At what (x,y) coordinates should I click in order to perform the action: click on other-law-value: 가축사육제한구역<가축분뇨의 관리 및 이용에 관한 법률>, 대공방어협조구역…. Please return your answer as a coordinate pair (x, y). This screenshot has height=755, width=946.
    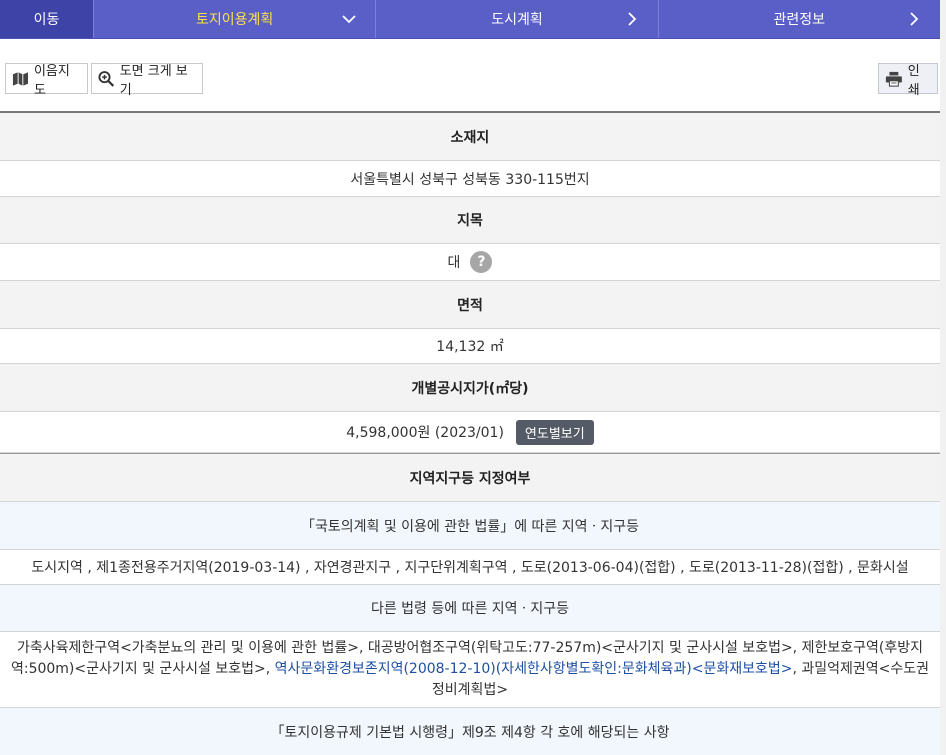
    Looking at the image, I should click on (470, 669).